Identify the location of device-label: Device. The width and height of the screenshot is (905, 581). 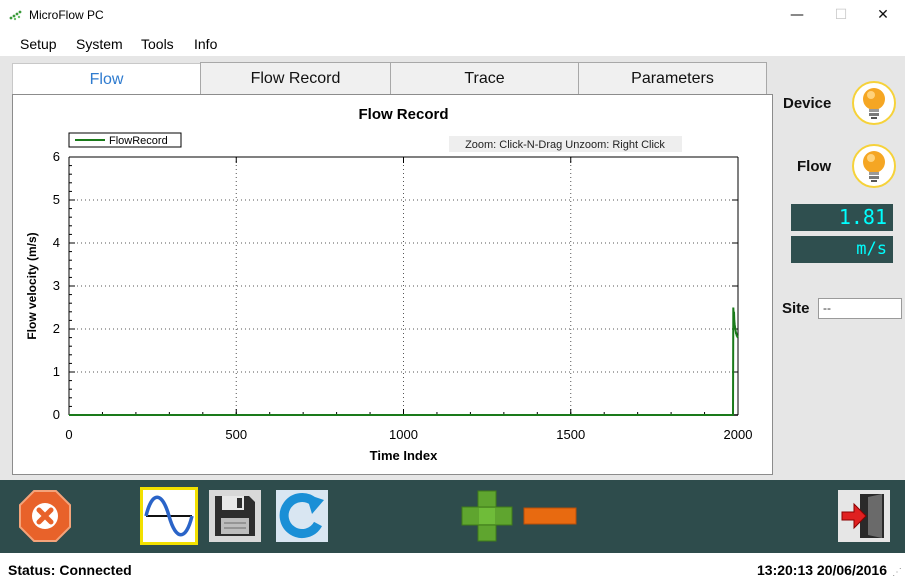
(807, 103).